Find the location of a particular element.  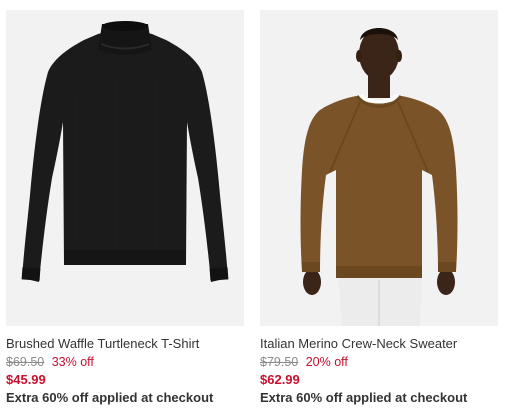

product-name: Italian Merino Crew-Neck Sweater is located at coordinates (379, 344).